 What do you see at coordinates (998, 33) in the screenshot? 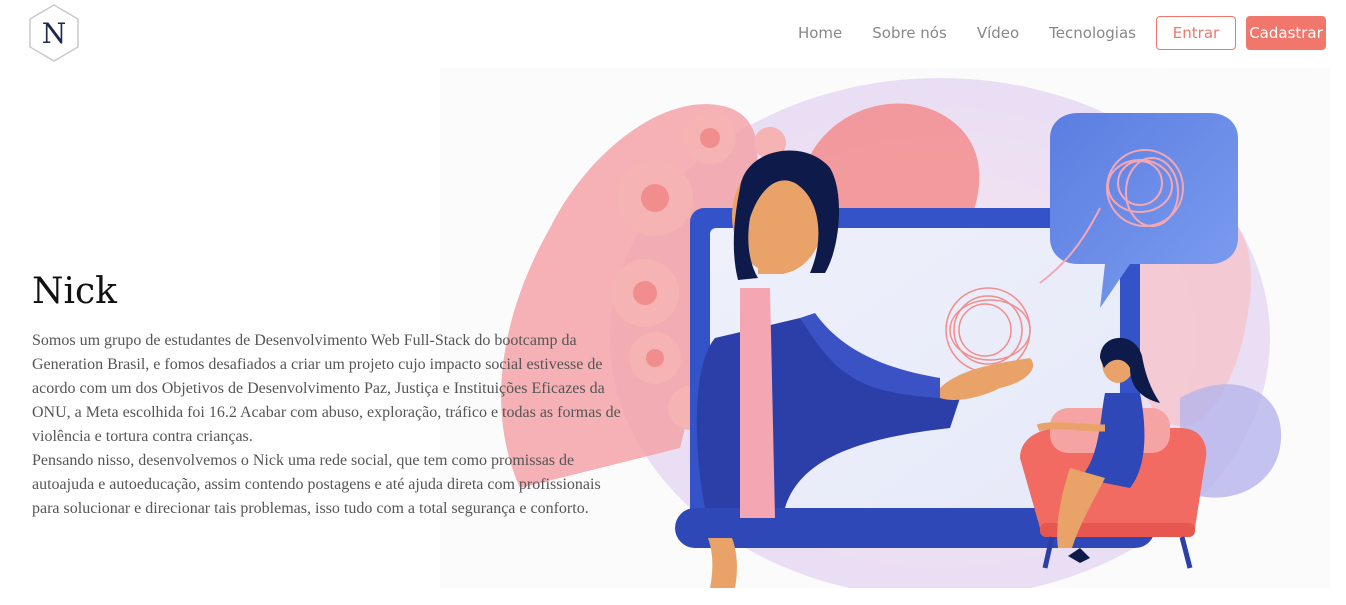
I see `nav-link-video: Vídeo` at bounding box center [998, 33].